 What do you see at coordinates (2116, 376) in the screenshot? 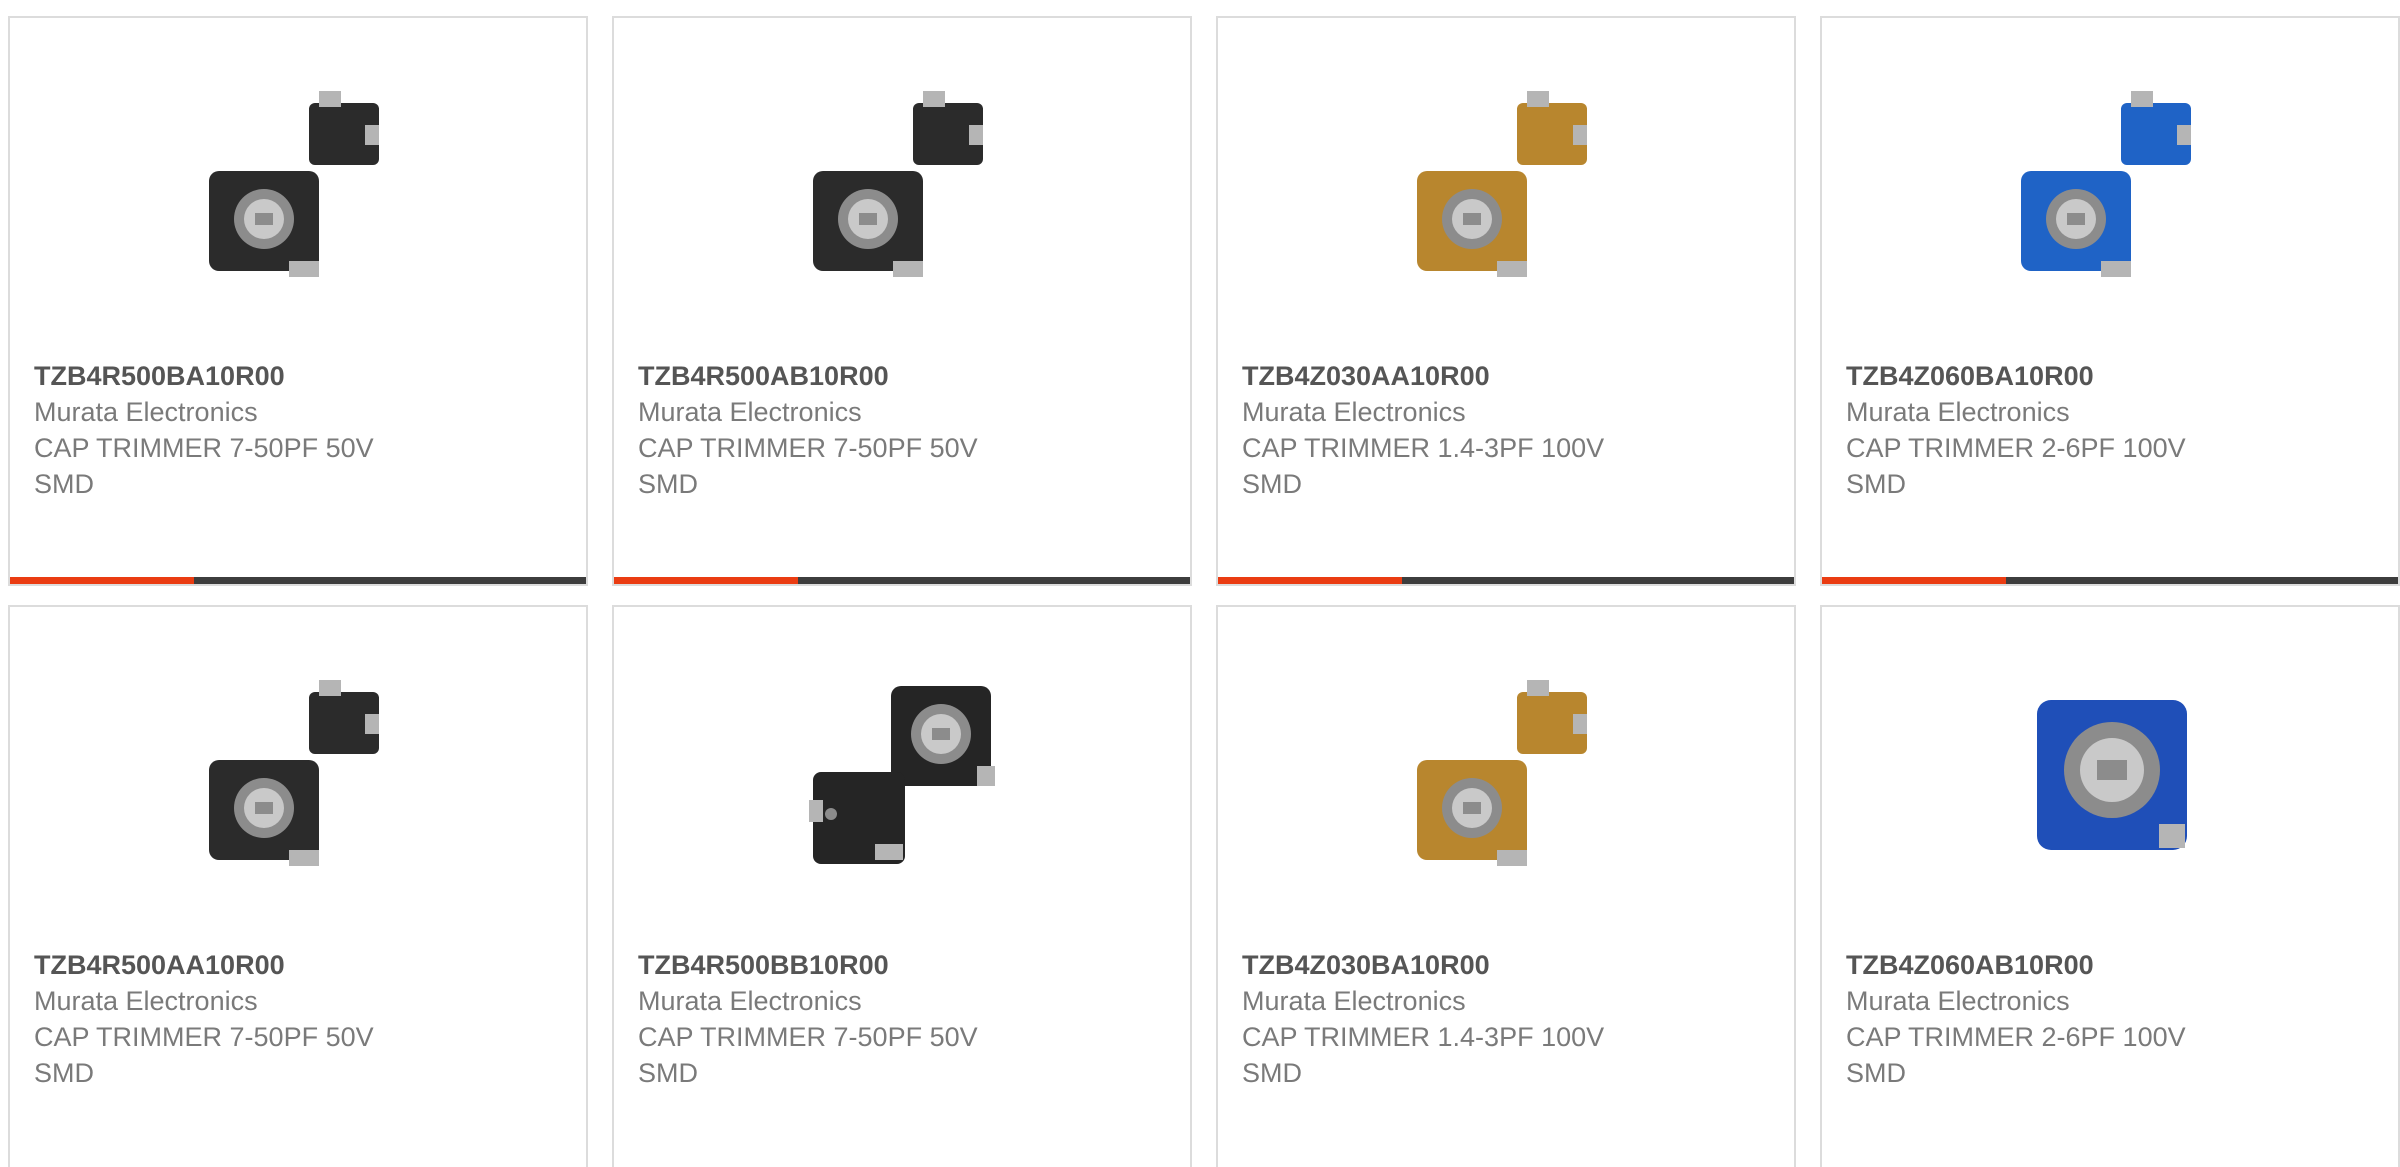
I see `part-number: TZB4Z060BA10R00` at bounding box center [2116, 376].